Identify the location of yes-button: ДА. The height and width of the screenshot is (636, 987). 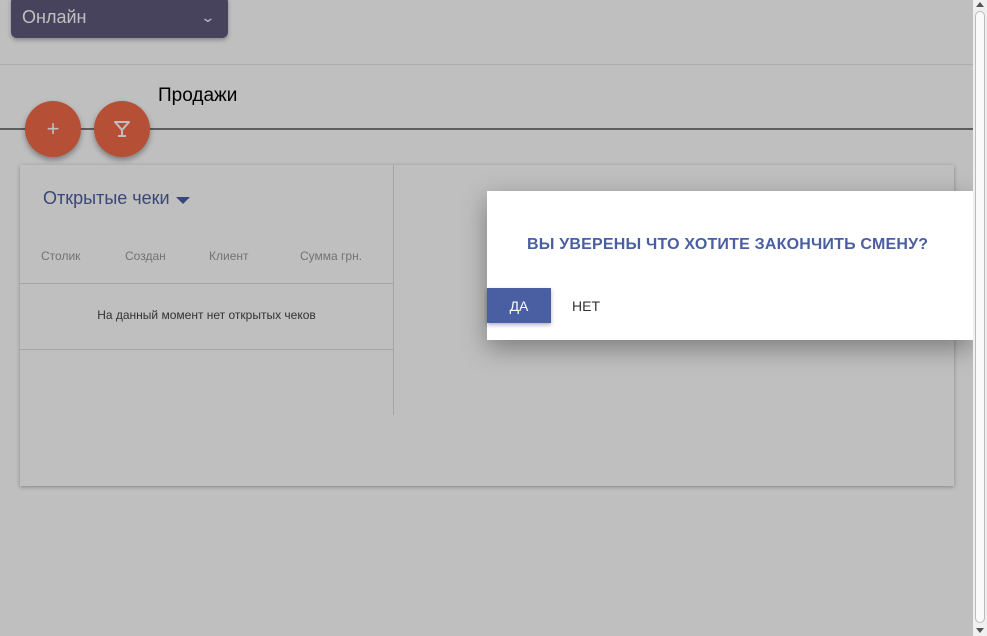
(519, 305).